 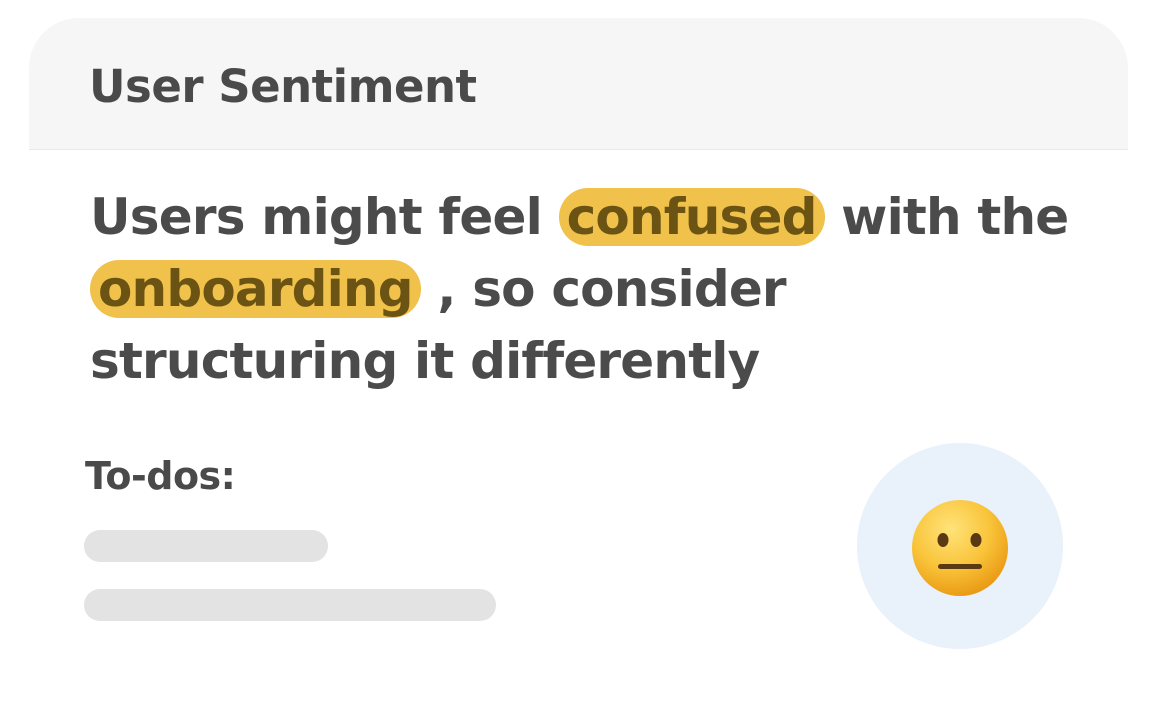 I want to click on highlighted-word-confused: confused, so click(x=691, y=217).